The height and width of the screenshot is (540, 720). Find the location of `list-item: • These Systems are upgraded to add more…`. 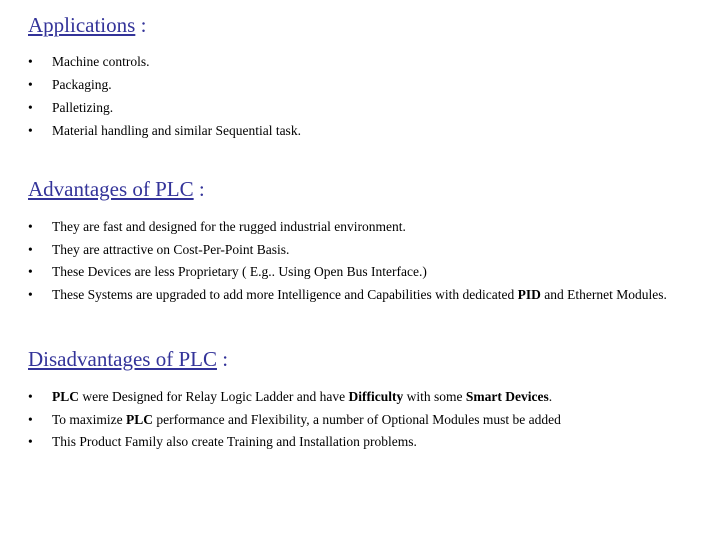

list-item: • These Systems are upgraded to add more… is located at coordinates (360, 295).